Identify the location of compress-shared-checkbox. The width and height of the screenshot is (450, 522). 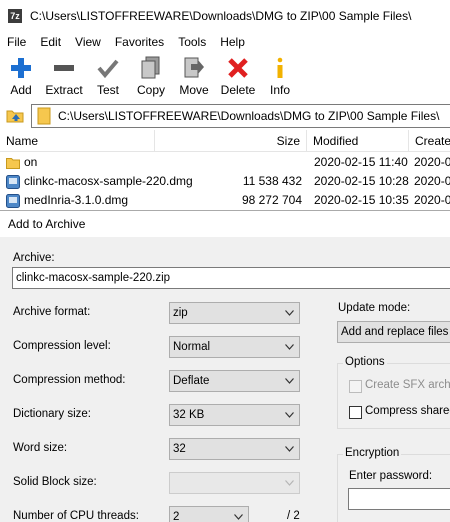
(355, 412).